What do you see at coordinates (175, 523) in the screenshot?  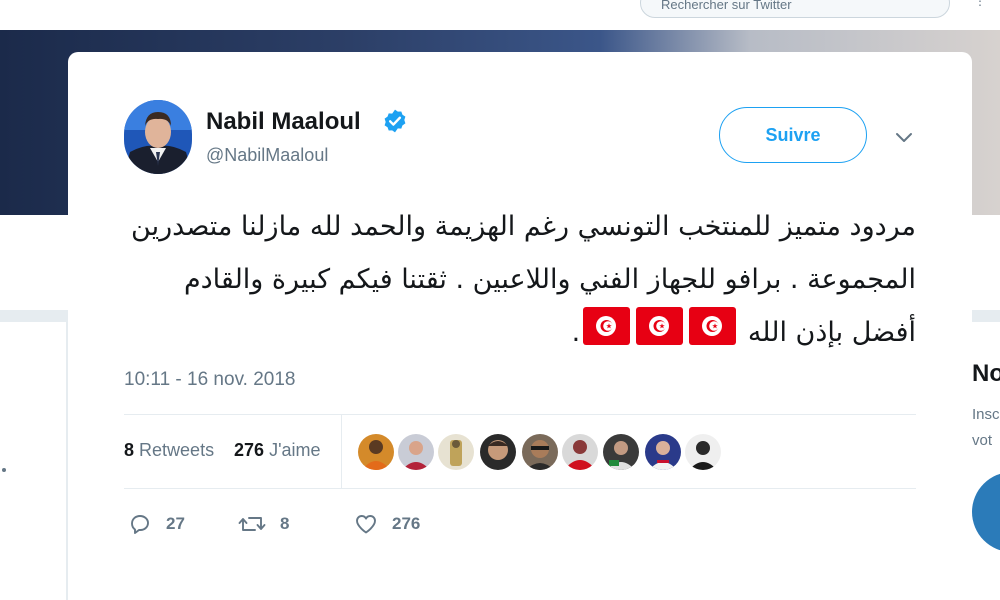 I see `reply-count: 27` at bounding box center [175, 523].